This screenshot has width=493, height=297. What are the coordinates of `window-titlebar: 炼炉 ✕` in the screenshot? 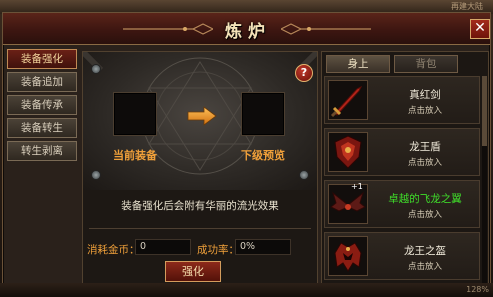 It's located at (246, 29).